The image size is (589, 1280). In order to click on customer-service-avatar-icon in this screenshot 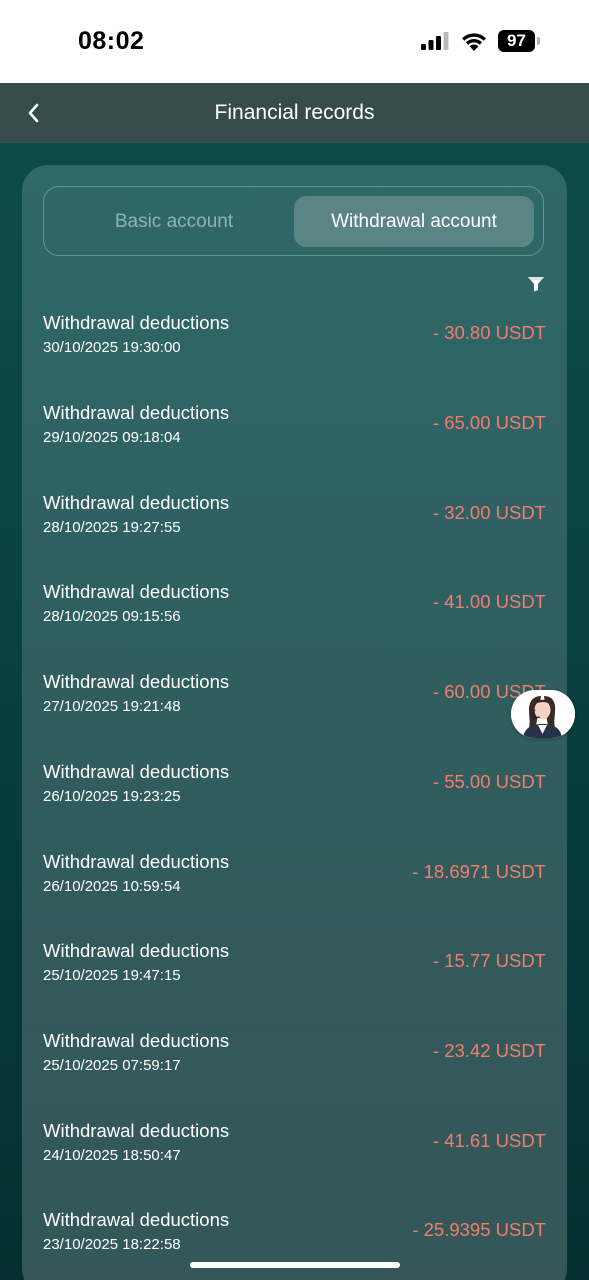, I will do `click(543, 714)`.